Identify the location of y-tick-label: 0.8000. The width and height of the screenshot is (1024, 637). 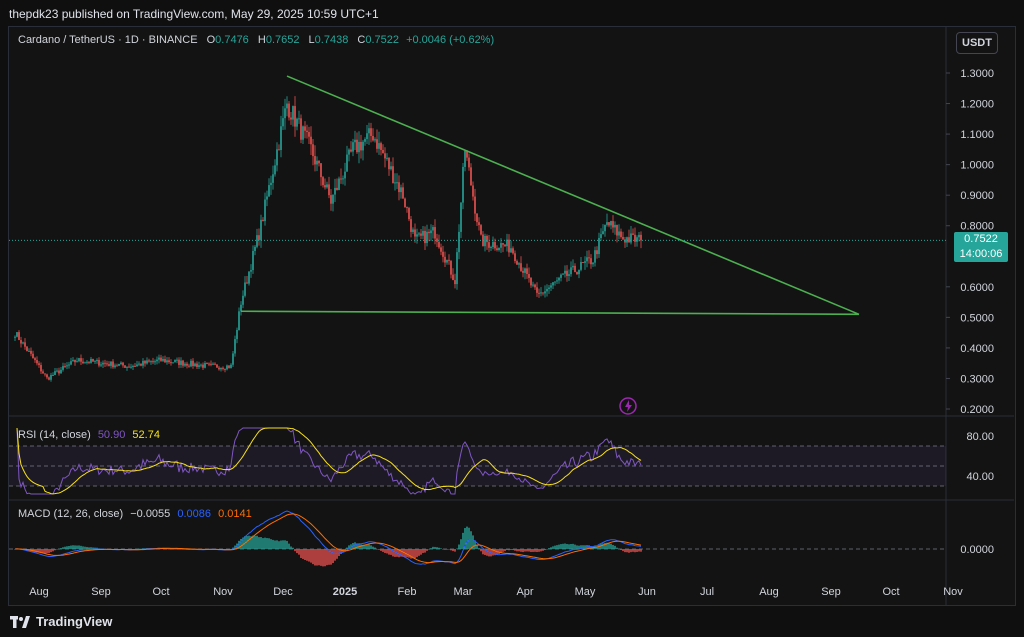
(977, 227).